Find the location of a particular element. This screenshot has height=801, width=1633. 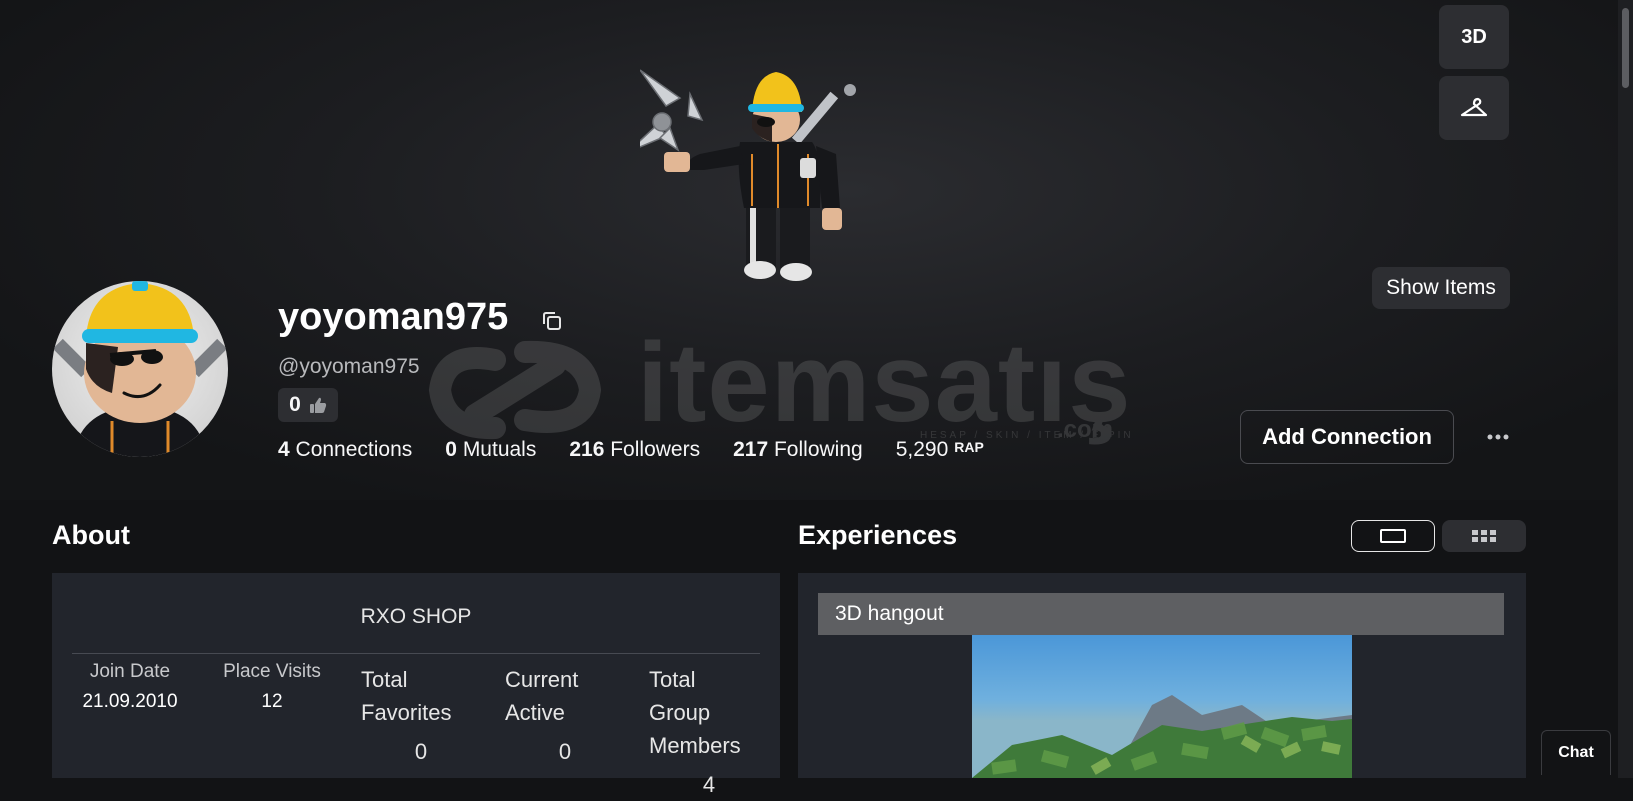

likes-counter: 0 is located at coordinates (308, 405).